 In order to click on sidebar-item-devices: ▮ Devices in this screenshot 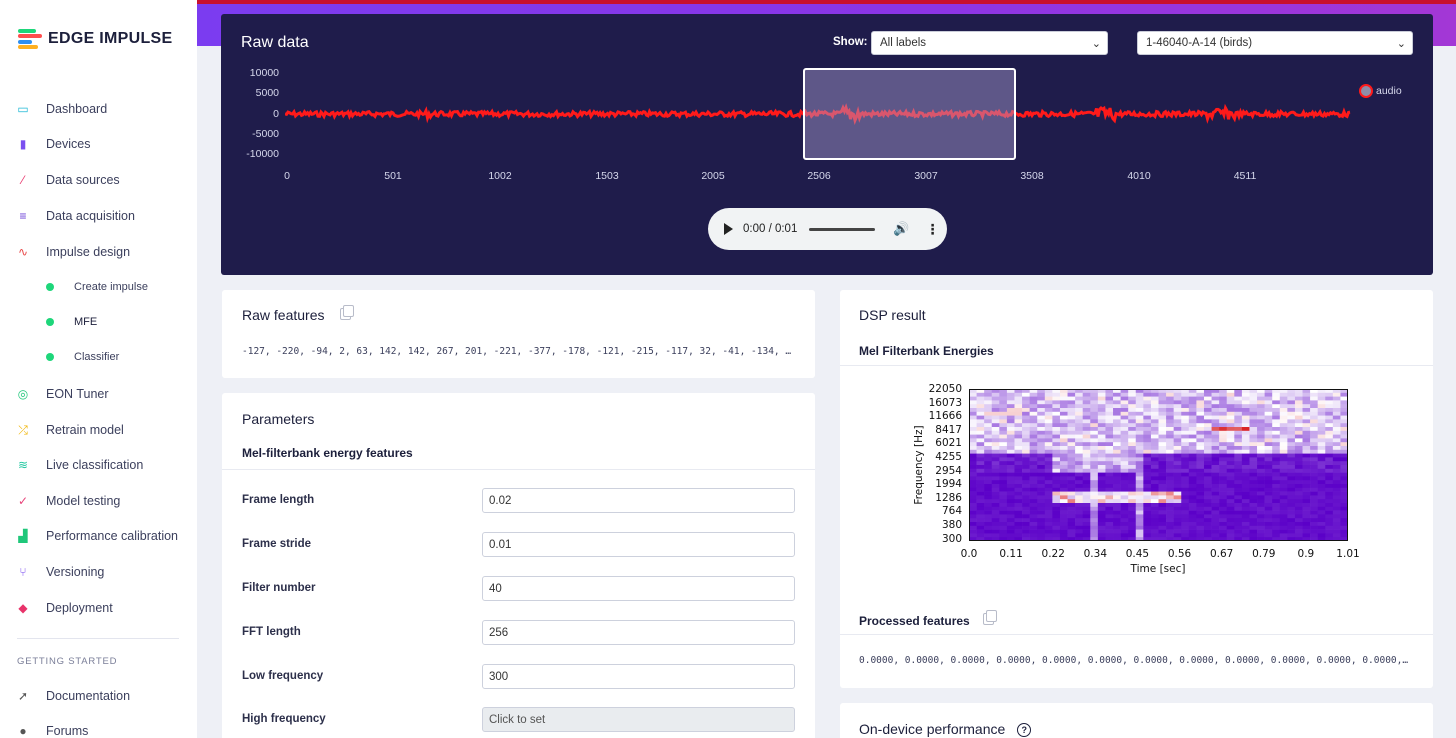, I will do `click(53, 144)`.